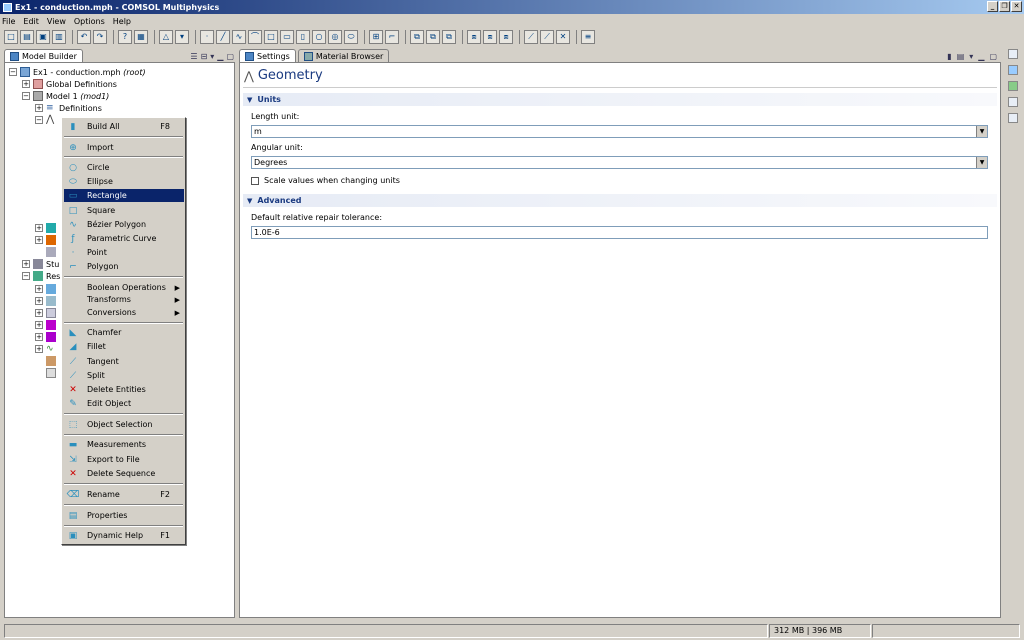 Image resolution: width=1024 pixels, height=640 pixels. What do you see at coordinates (124, 389) in the screenshot?
I see `menu-item-delete-entities: ✕ Delete Entities` at bounding box center [124, 389].